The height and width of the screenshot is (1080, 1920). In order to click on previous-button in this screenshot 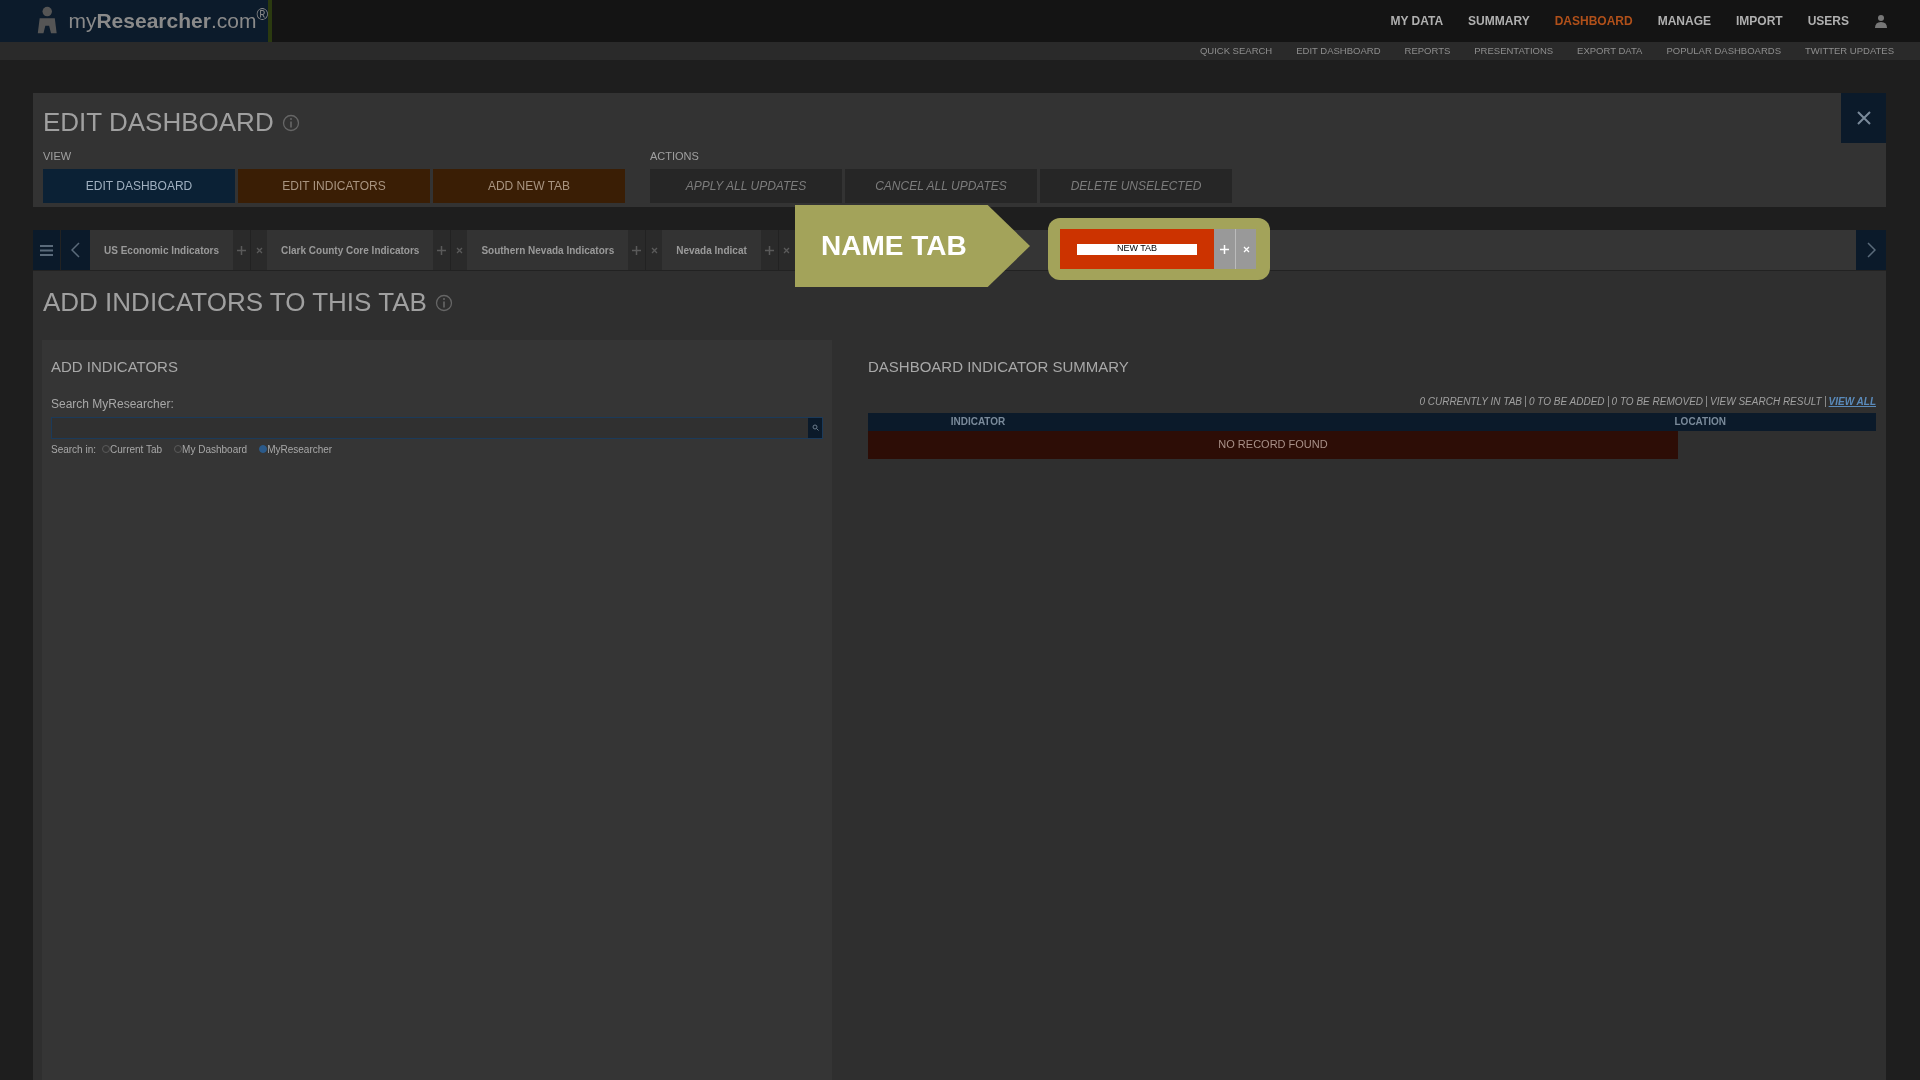, I will do `click(75, 250)`.